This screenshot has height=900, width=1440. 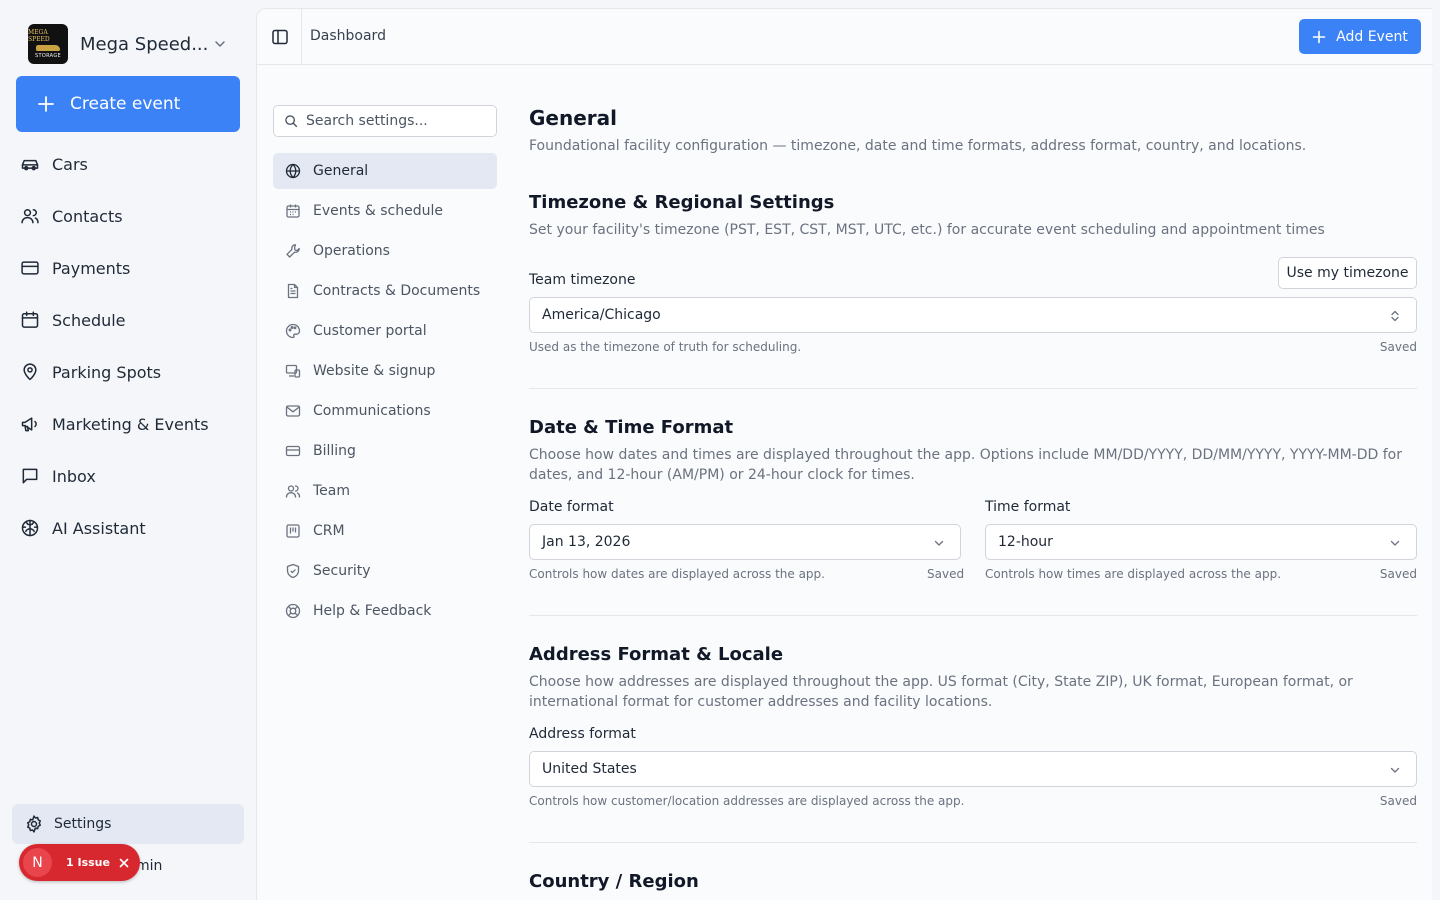 What do you see at coordinates (293, 491) in the screenshot?
I see `users-icon` at bounding box center [293, 491].